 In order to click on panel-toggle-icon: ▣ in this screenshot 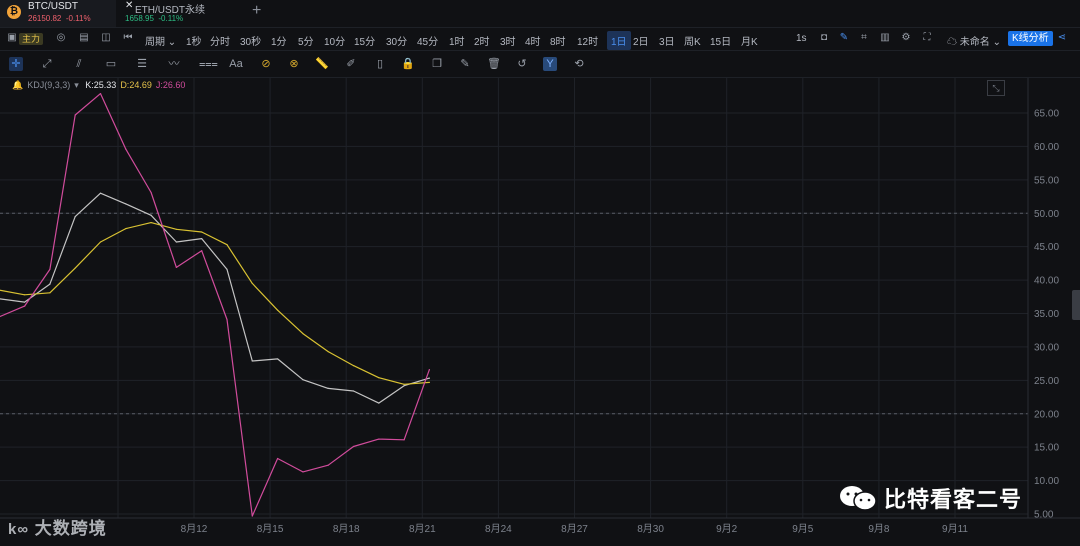, I will do `click(12, 38)`.